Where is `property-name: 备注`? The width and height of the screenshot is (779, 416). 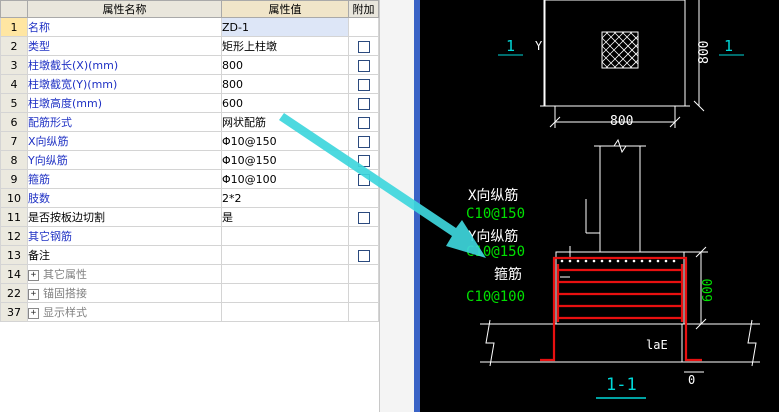 property-name: 备注 is located at coordinates (39, 255).